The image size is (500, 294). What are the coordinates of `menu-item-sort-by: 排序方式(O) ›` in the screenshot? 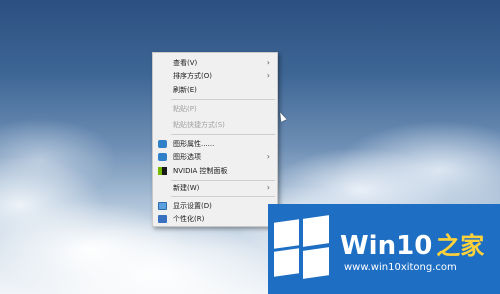 It's located at (215, 76).